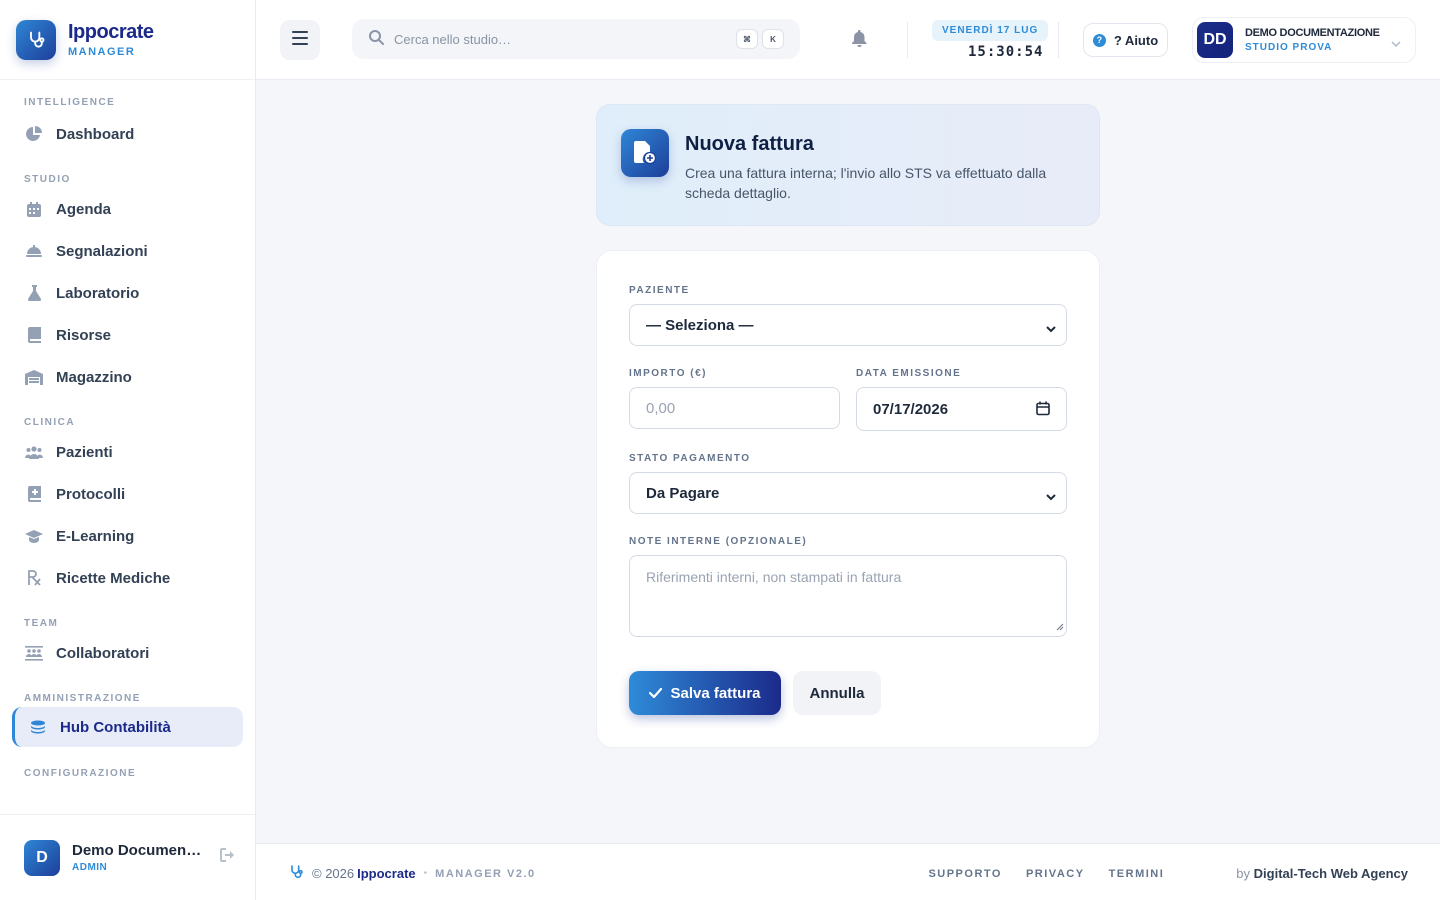  Describe the element at coordinates (127, 40) in the screenshot. I see `brand: Ippocrate MANAGER` at that location.